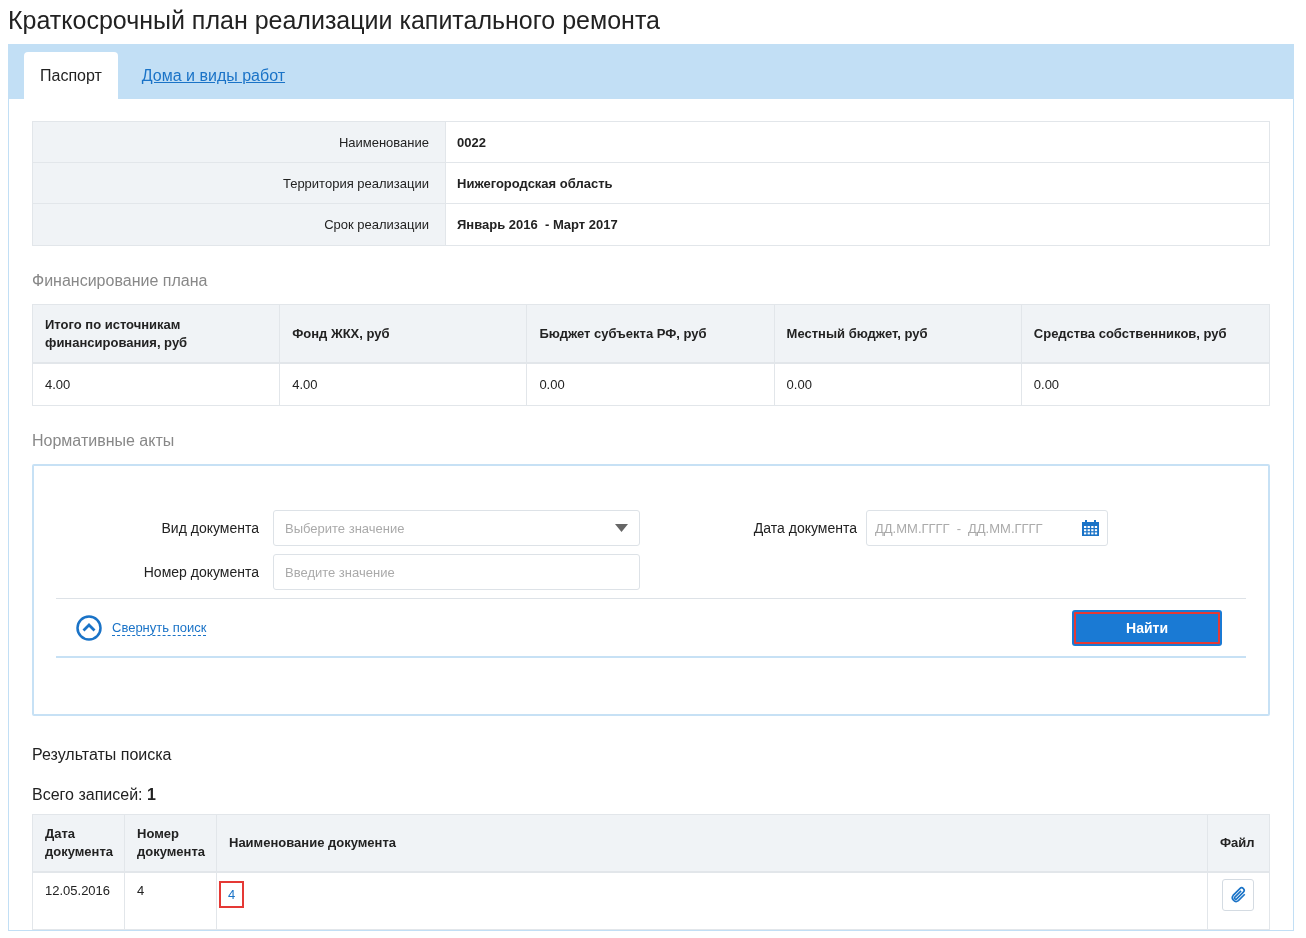 Image resolution: width=1306 pixels, height=938 pixels. I want to click on page-title: Краткосрочный план реализации капитального ремонта, so click(334, 20).